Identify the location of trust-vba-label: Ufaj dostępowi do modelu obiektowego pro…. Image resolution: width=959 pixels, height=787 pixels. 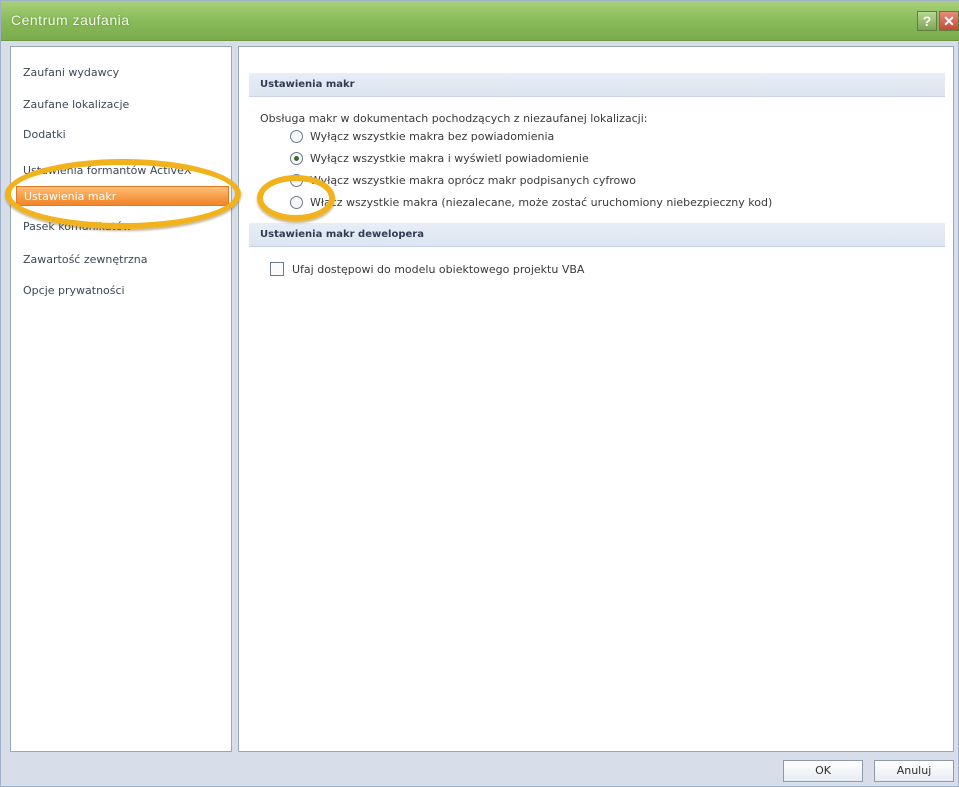
(438, 269).